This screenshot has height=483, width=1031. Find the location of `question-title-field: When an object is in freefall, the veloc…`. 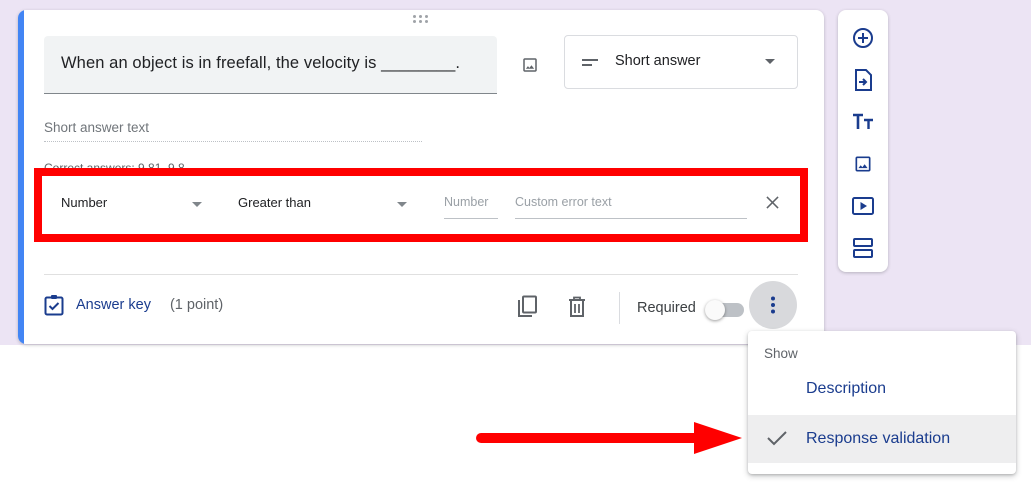

question-title-field: When an object is in freefall, the veloc… is located at coordinates (270, 65).